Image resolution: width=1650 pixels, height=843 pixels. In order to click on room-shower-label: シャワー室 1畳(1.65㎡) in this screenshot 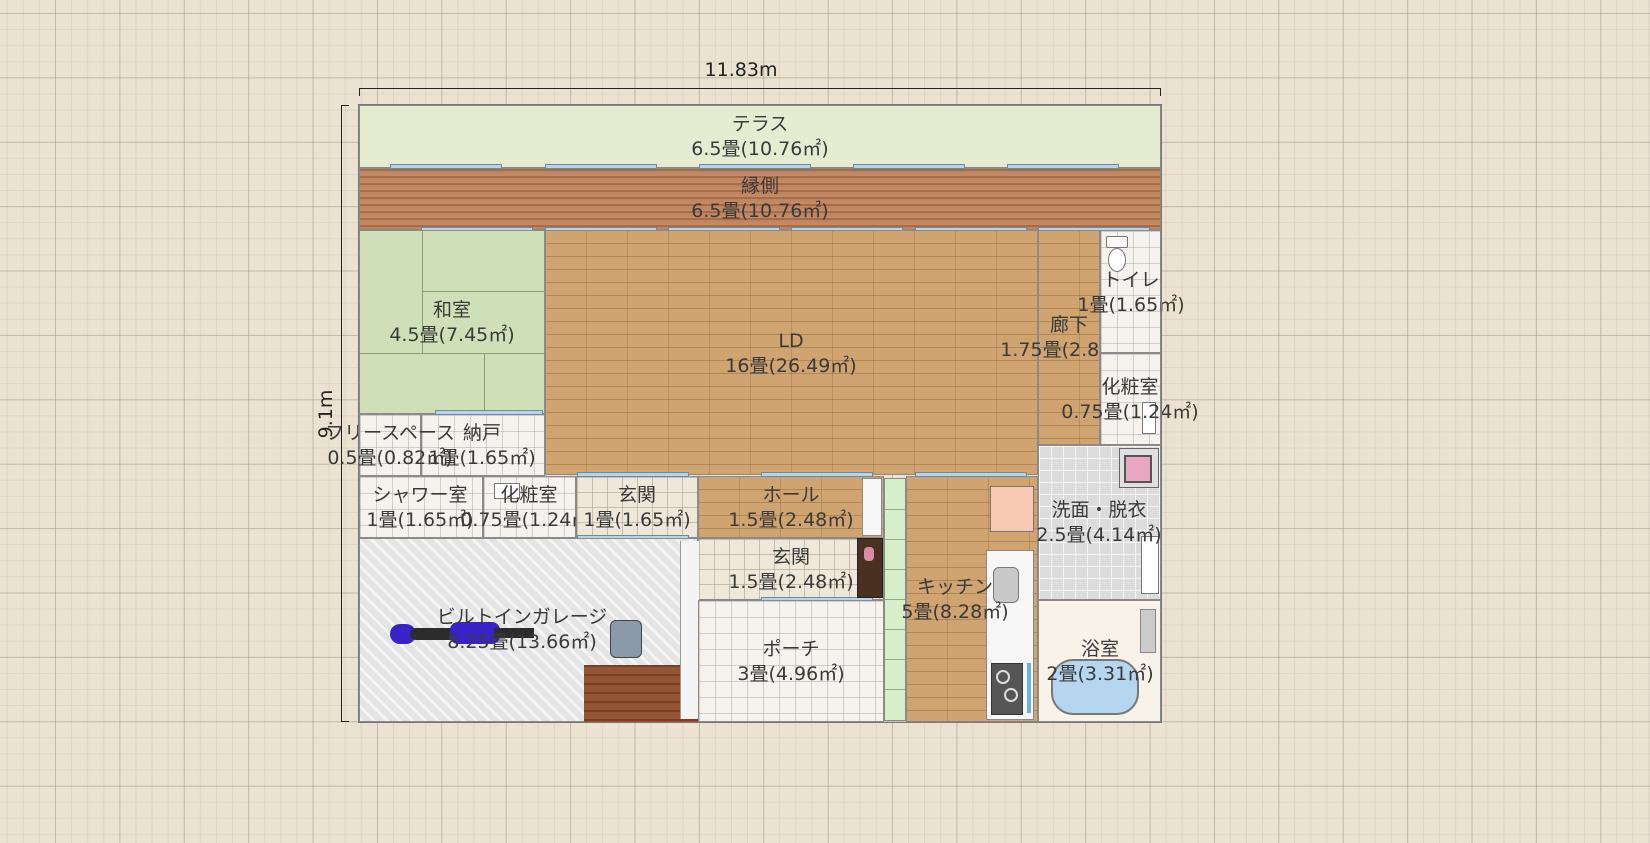, I will do `click(420, 507)`.